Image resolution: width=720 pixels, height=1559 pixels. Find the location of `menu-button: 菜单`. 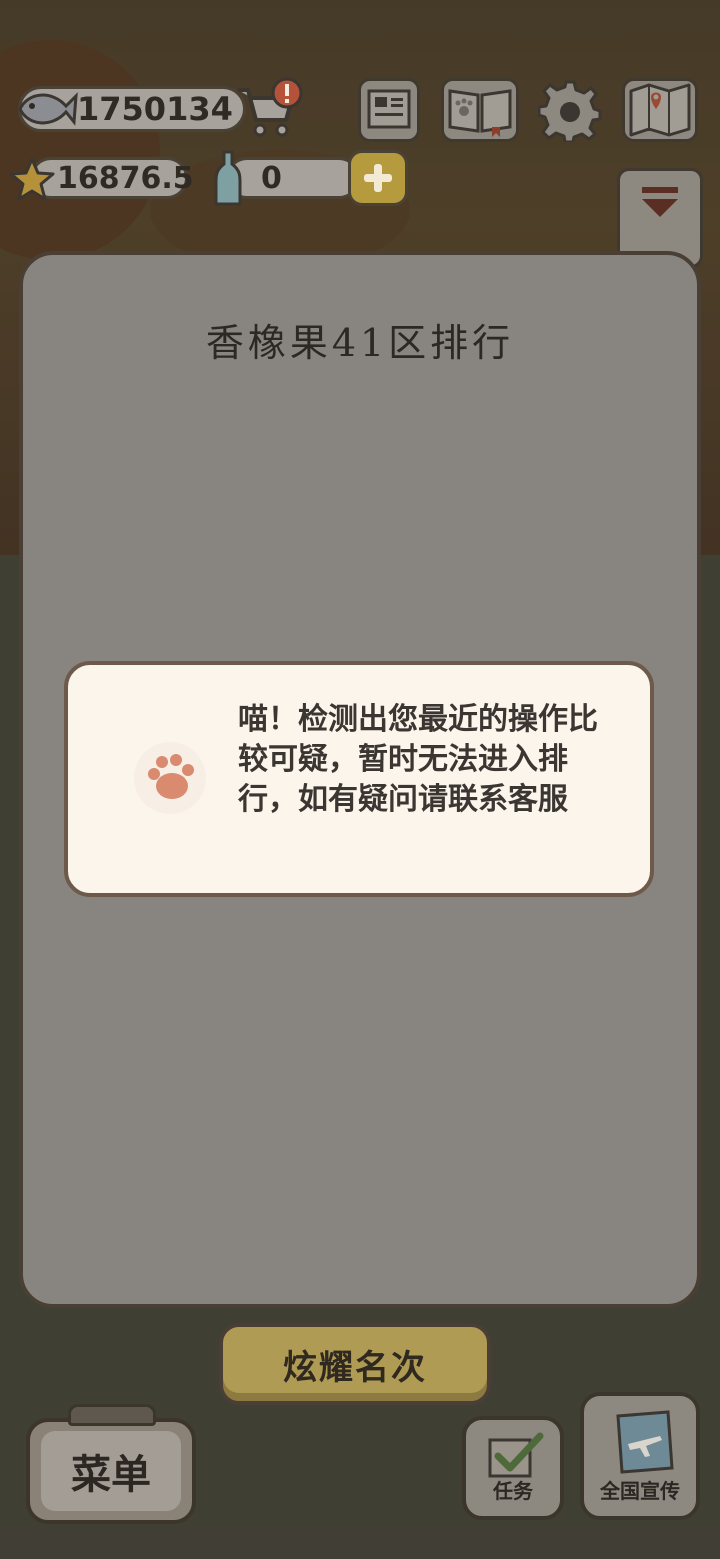

menu-button: 菜单 is located at coordinates (111, 1471).